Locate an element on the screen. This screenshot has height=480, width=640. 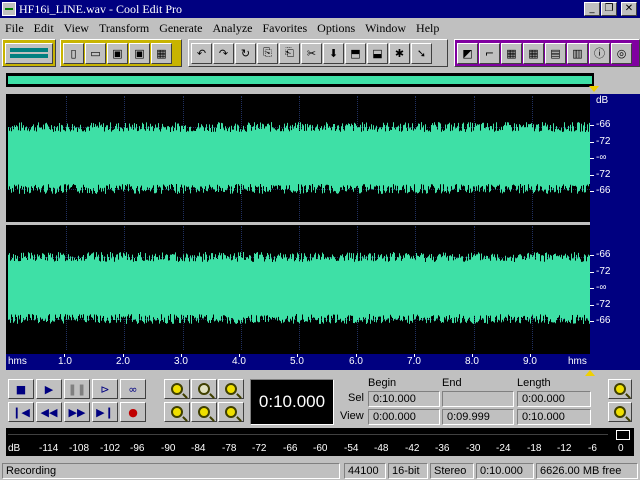
zoom-in-icon is located at coordinates (177, 389).